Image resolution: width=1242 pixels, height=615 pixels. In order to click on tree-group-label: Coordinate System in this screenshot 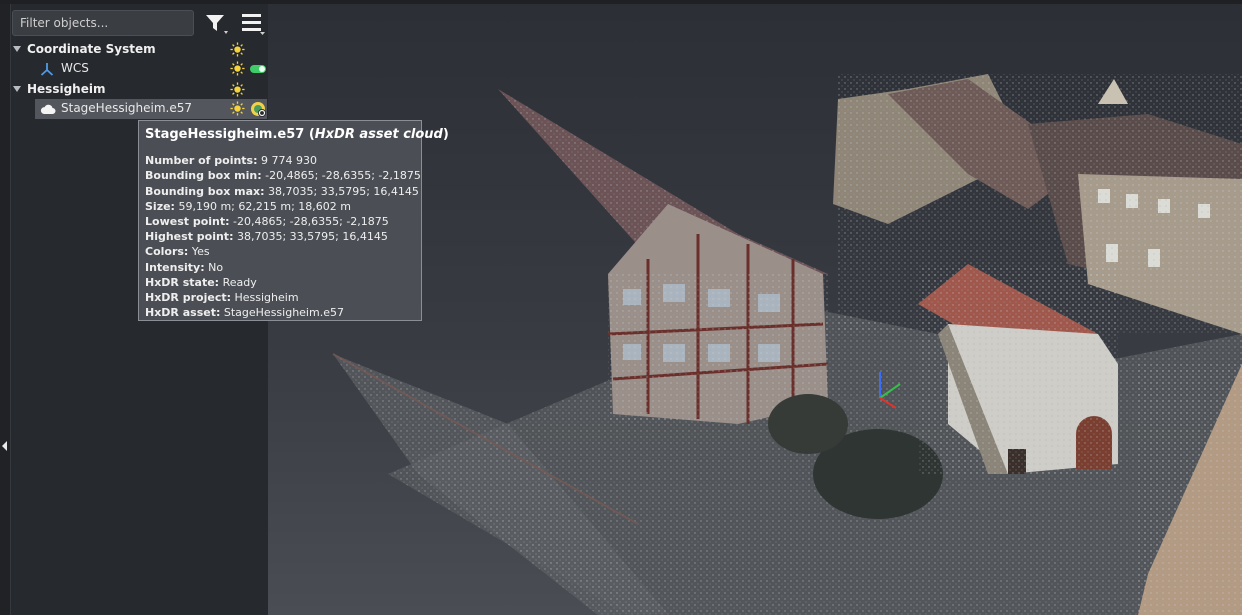, I will do `click(91, 49)`.